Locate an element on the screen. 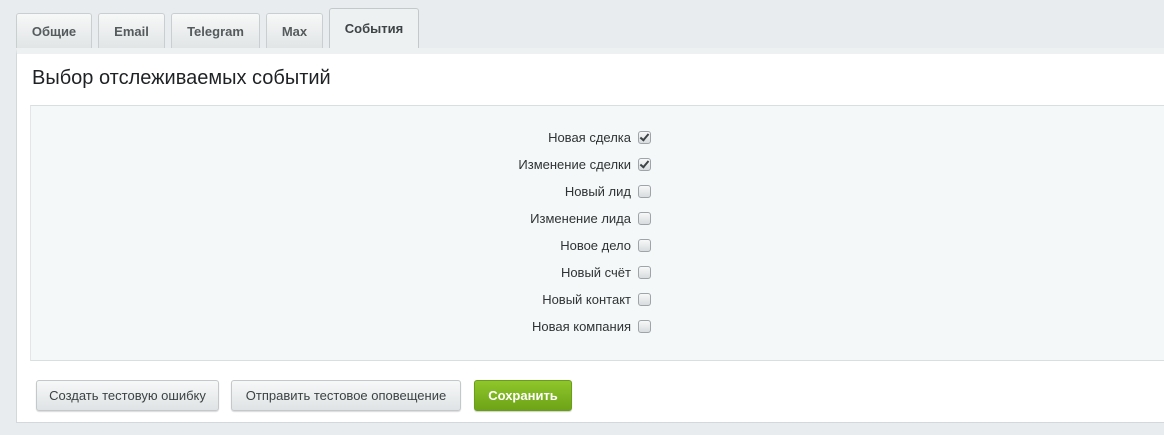  save-button: Сохранить is located at coordinates (523, 395).